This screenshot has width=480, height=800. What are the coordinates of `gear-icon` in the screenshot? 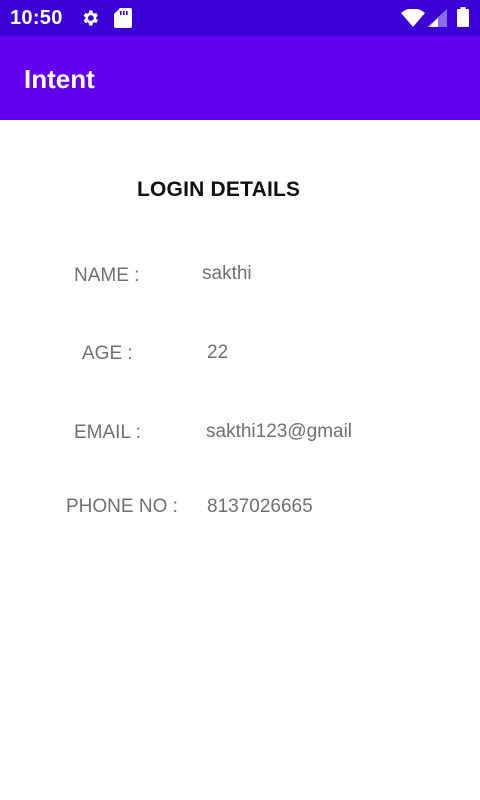 It's located at (90, 20).